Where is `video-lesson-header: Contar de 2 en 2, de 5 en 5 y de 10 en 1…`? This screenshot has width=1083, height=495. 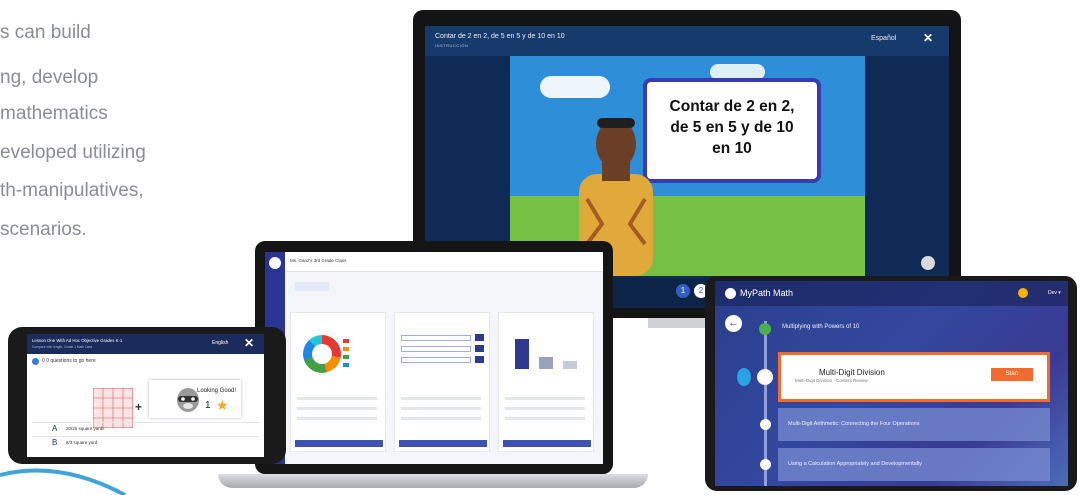
video-lesson-header: Contar de 2 en 2, de 5 en 5 y de 10 en 1… is located at coordinates (687, 41).